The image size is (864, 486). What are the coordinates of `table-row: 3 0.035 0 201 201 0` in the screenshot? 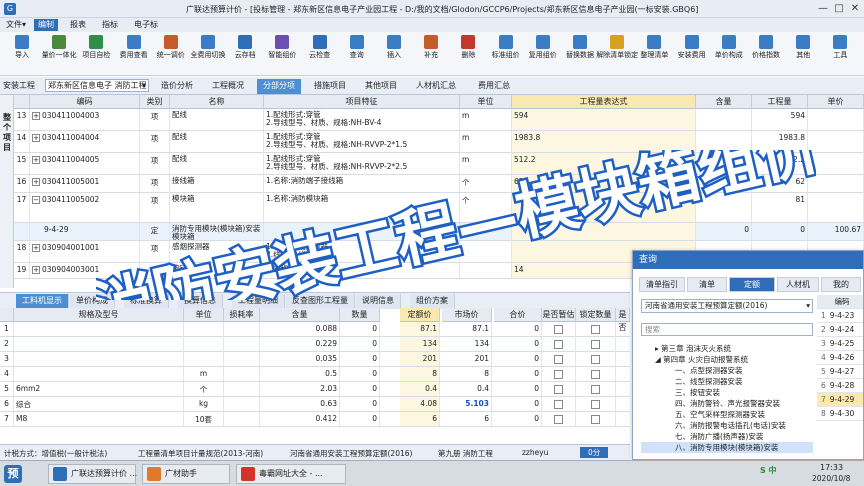 It's located at (315, 359).